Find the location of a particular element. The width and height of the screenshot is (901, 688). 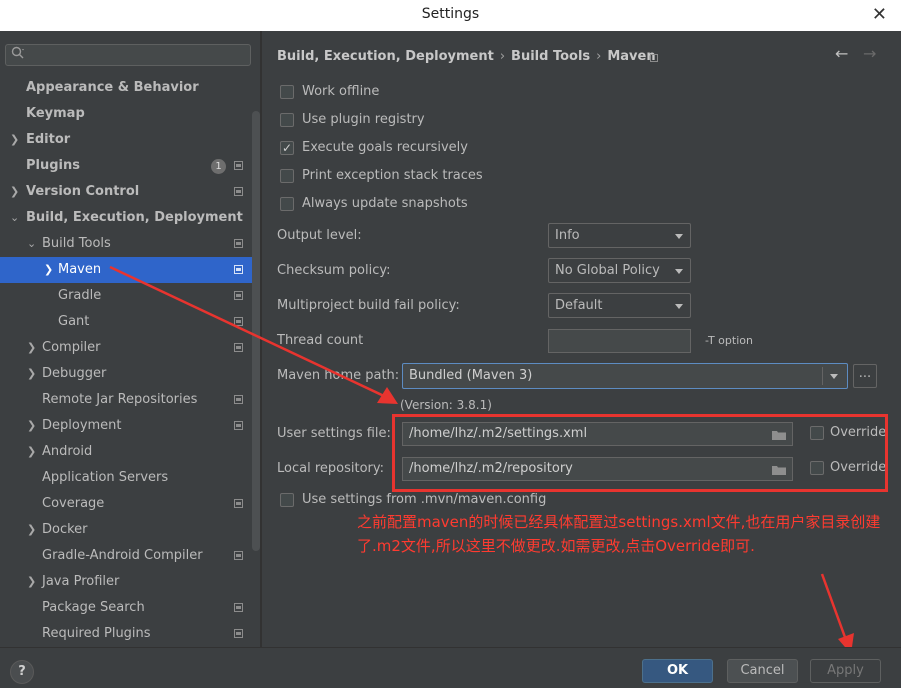

dialog-button-bar: ? OK Cancel Apply is located at coordinates (450, 667).